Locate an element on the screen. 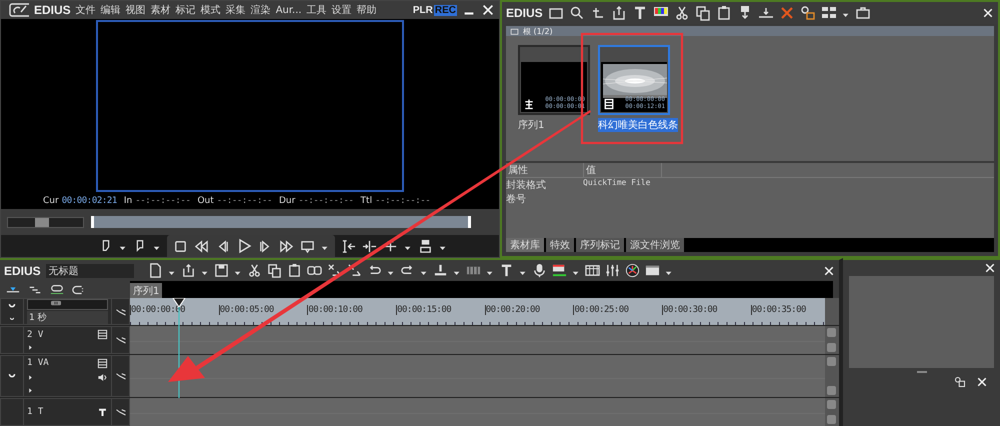  loop-icon is located at coordinates (307, 246).